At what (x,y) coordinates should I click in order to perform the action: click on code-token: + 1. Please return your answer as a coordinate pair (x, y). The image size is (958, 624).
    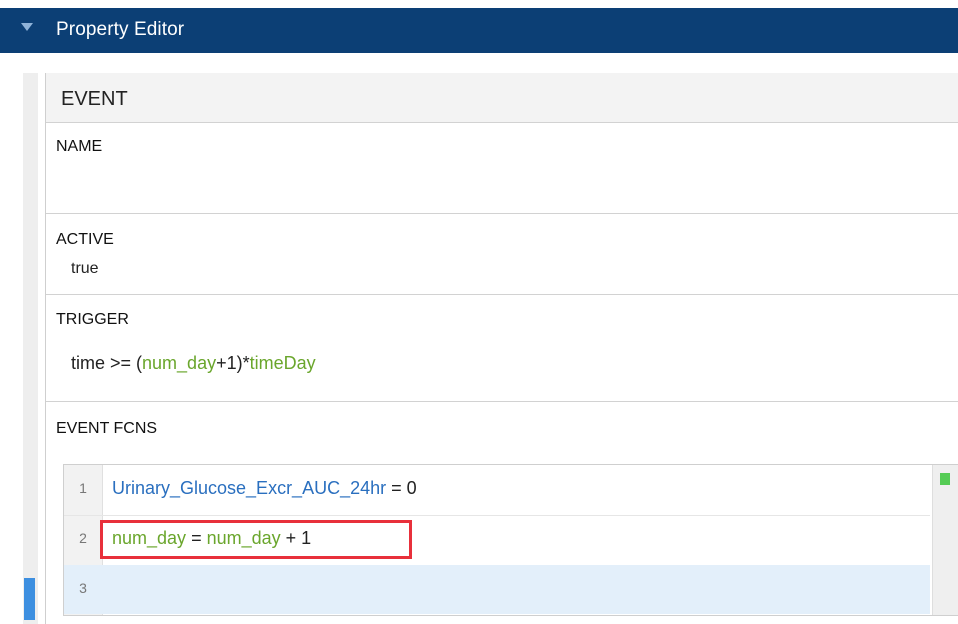
    Looking at the image, I should click on (296, 538).